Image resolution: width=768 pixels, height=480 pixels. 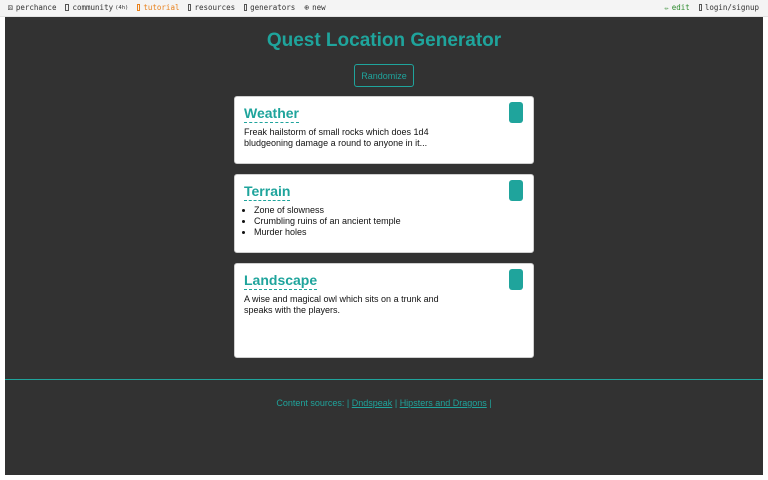 I want to click on page-title: Quest Location Generator, so click(x=384, y=40).